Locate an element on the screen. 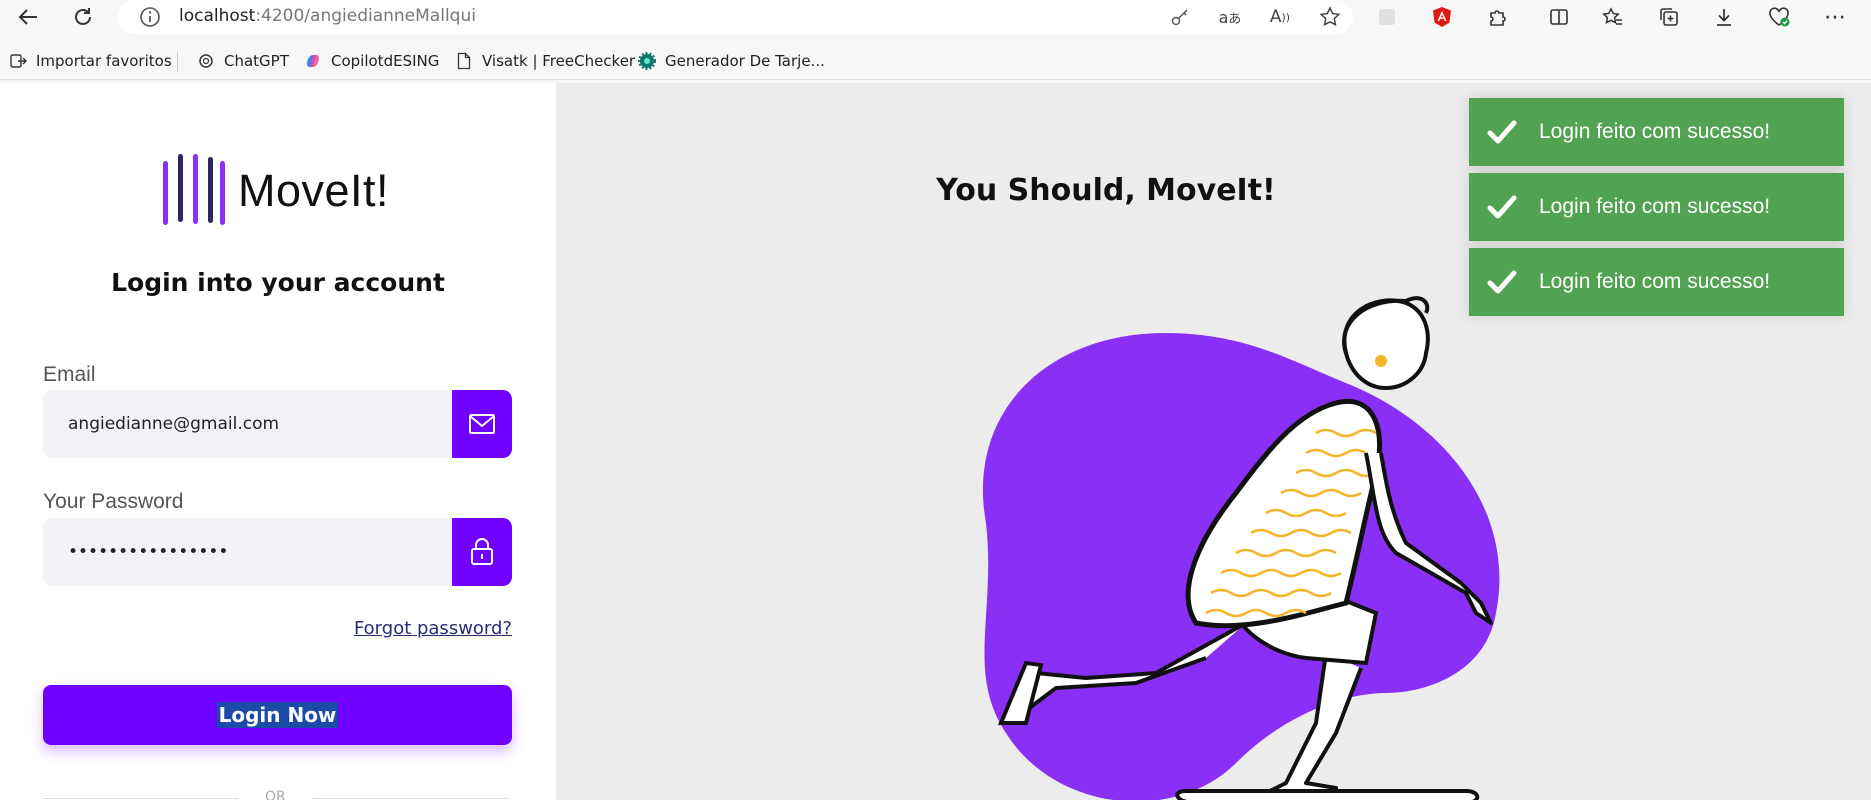 This screenshot has width=1871, height=800. favorite-label: Visatk | FreeChecker is located at coordinates (559, 61).